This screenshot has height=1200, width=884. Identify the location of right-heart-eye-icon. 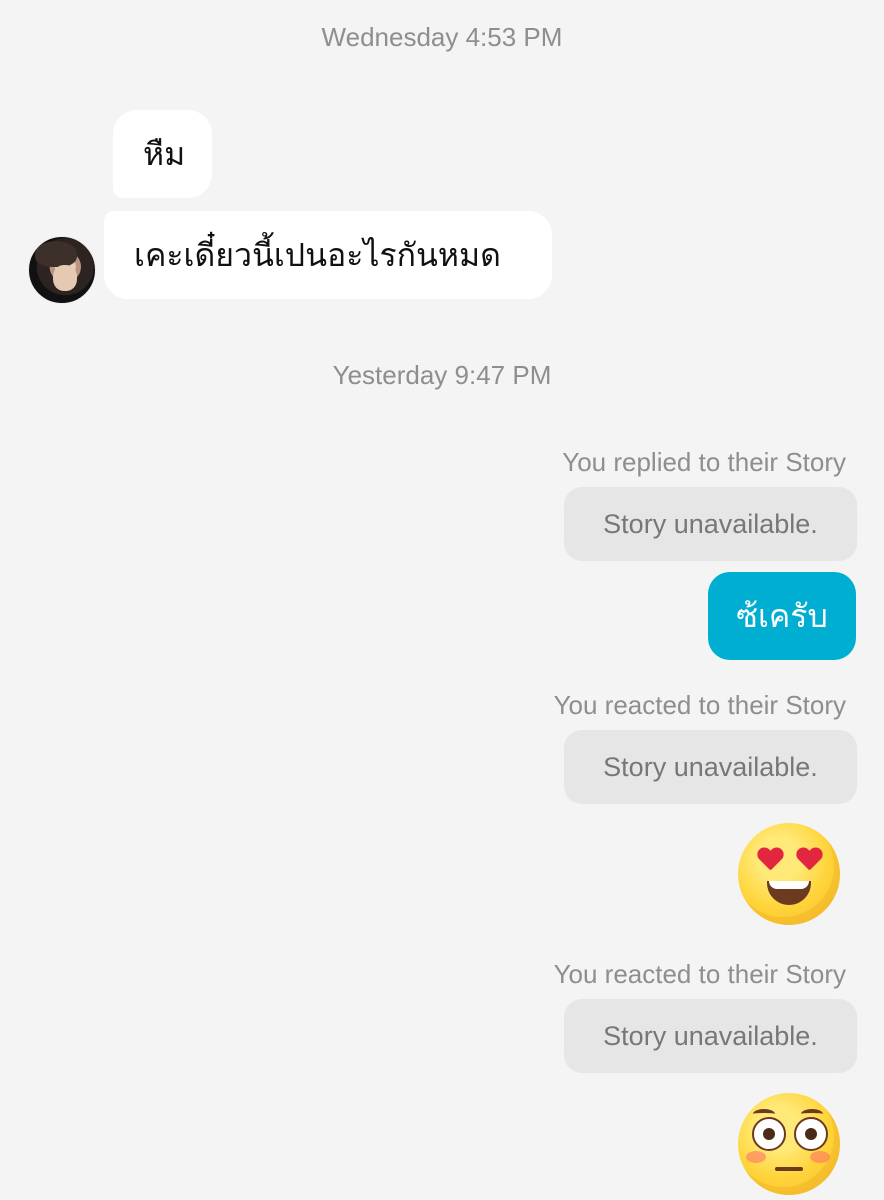
(809, 860).